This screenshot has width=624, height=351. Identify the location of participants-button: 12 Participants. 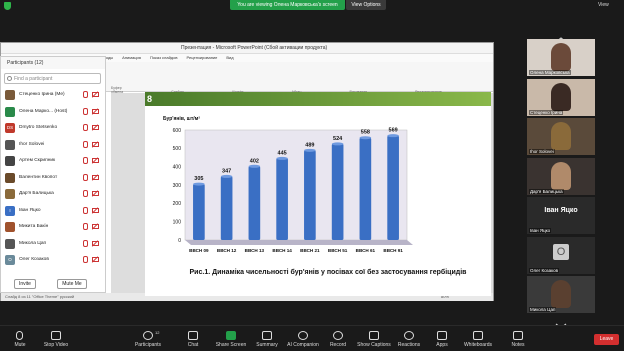
(148, 340).